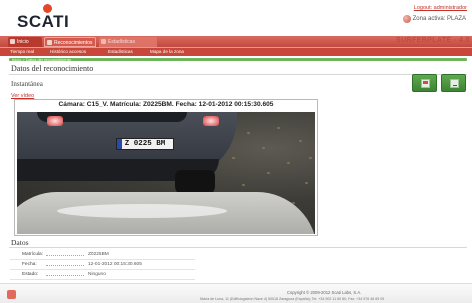 The width and height of the screenshot is (472, 303). Describe the element at coordinates (145, 144) in the screenshot. I see `license-plate: Z 0225 BM` at that location.